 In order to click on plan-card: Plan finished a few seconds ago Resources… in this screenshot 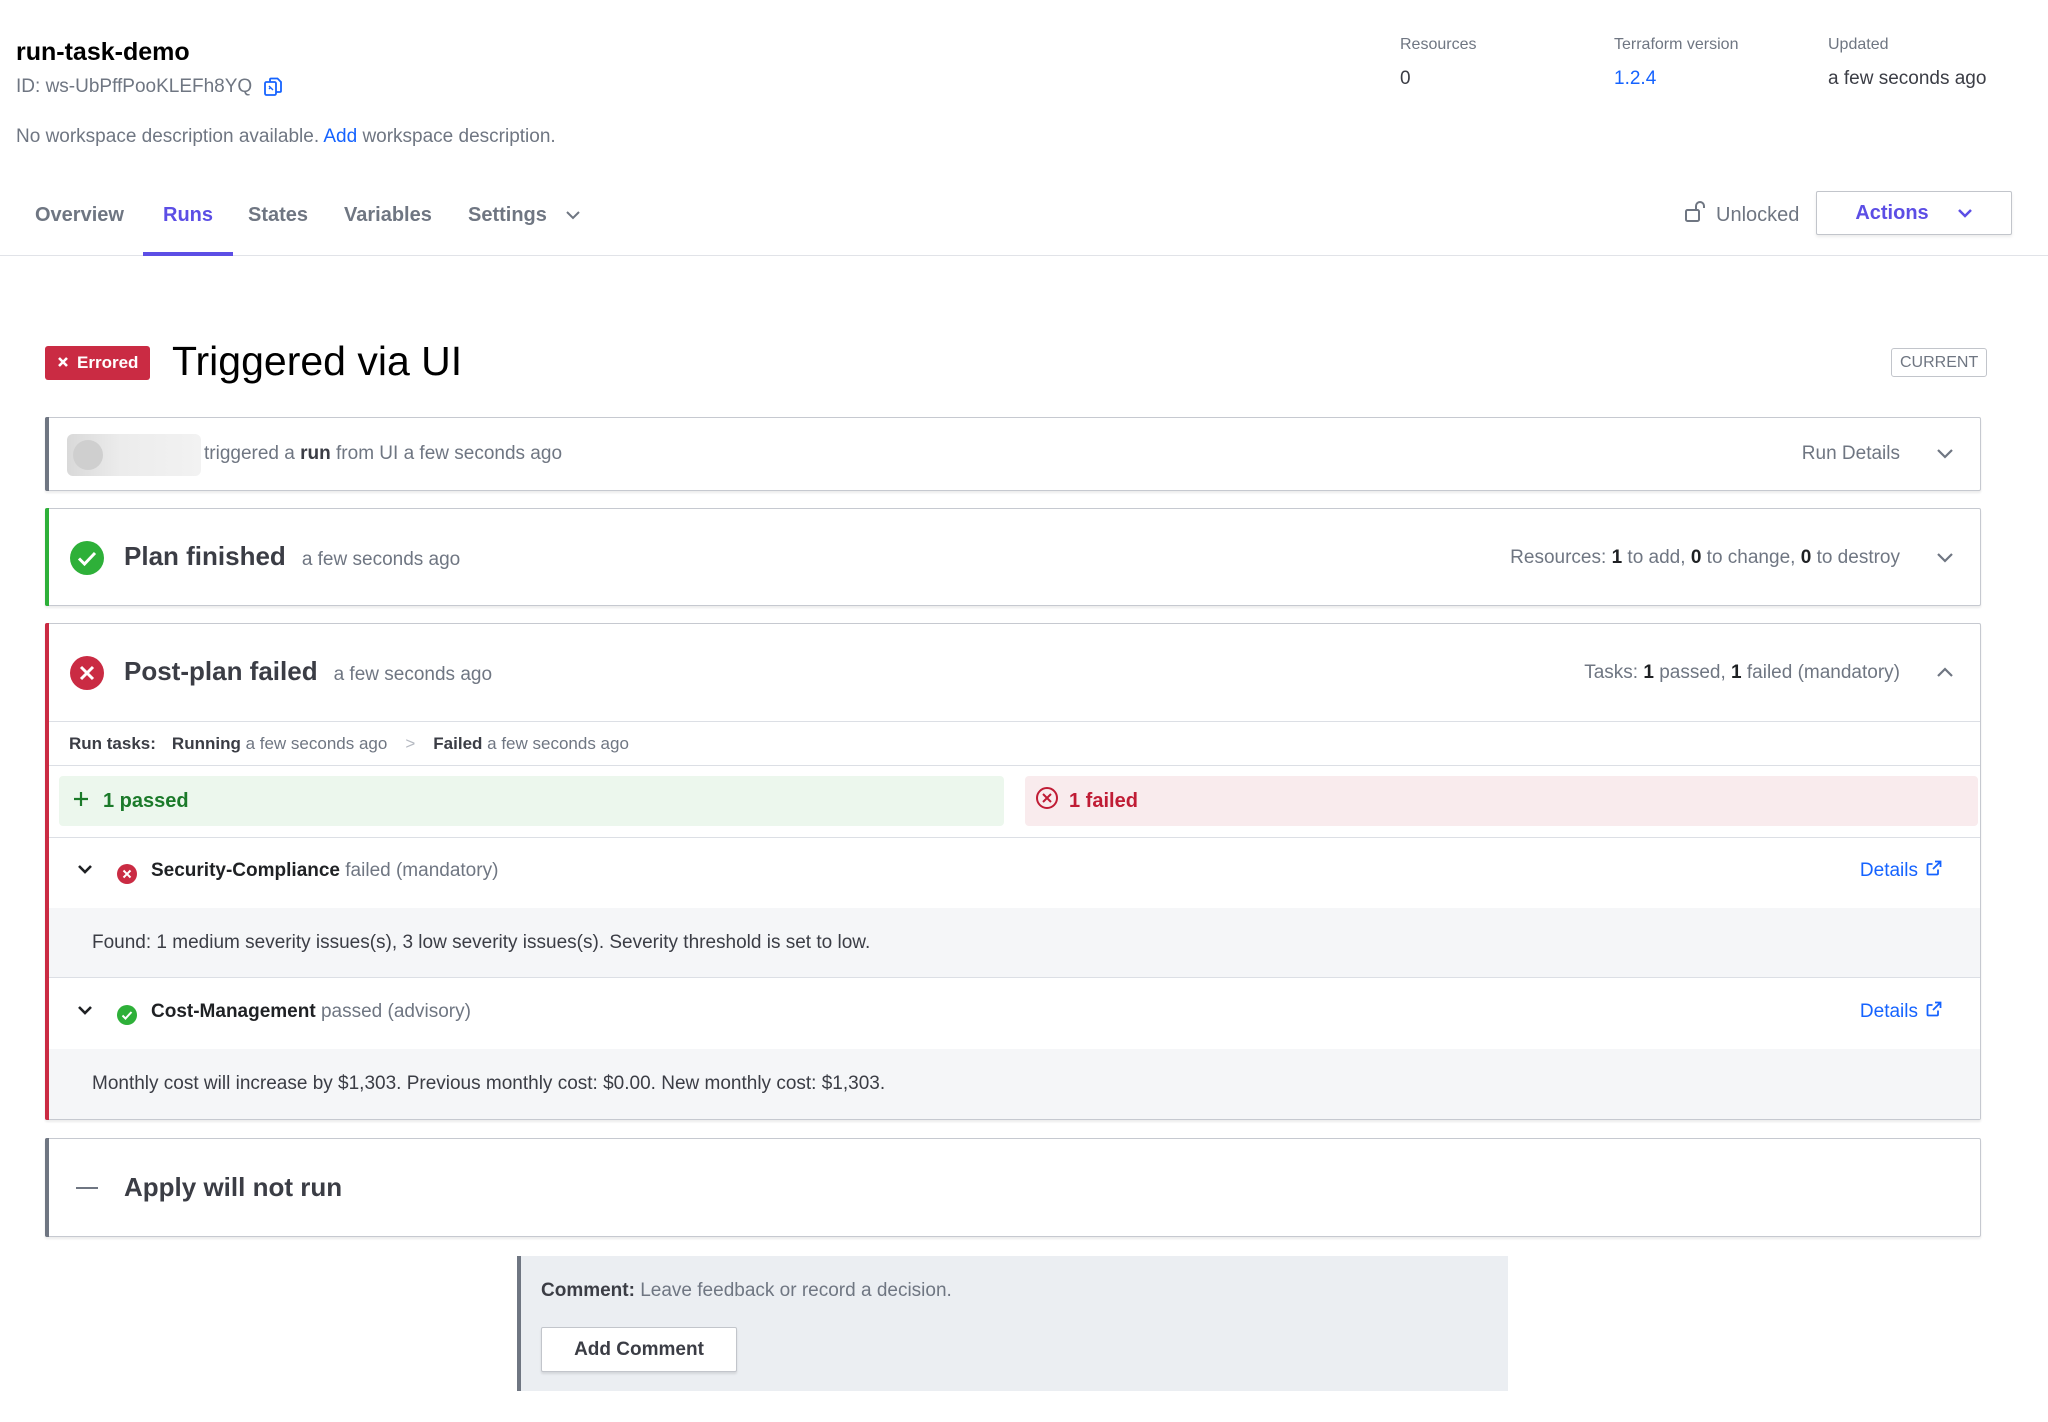, I will do `click(1013, 557)`.